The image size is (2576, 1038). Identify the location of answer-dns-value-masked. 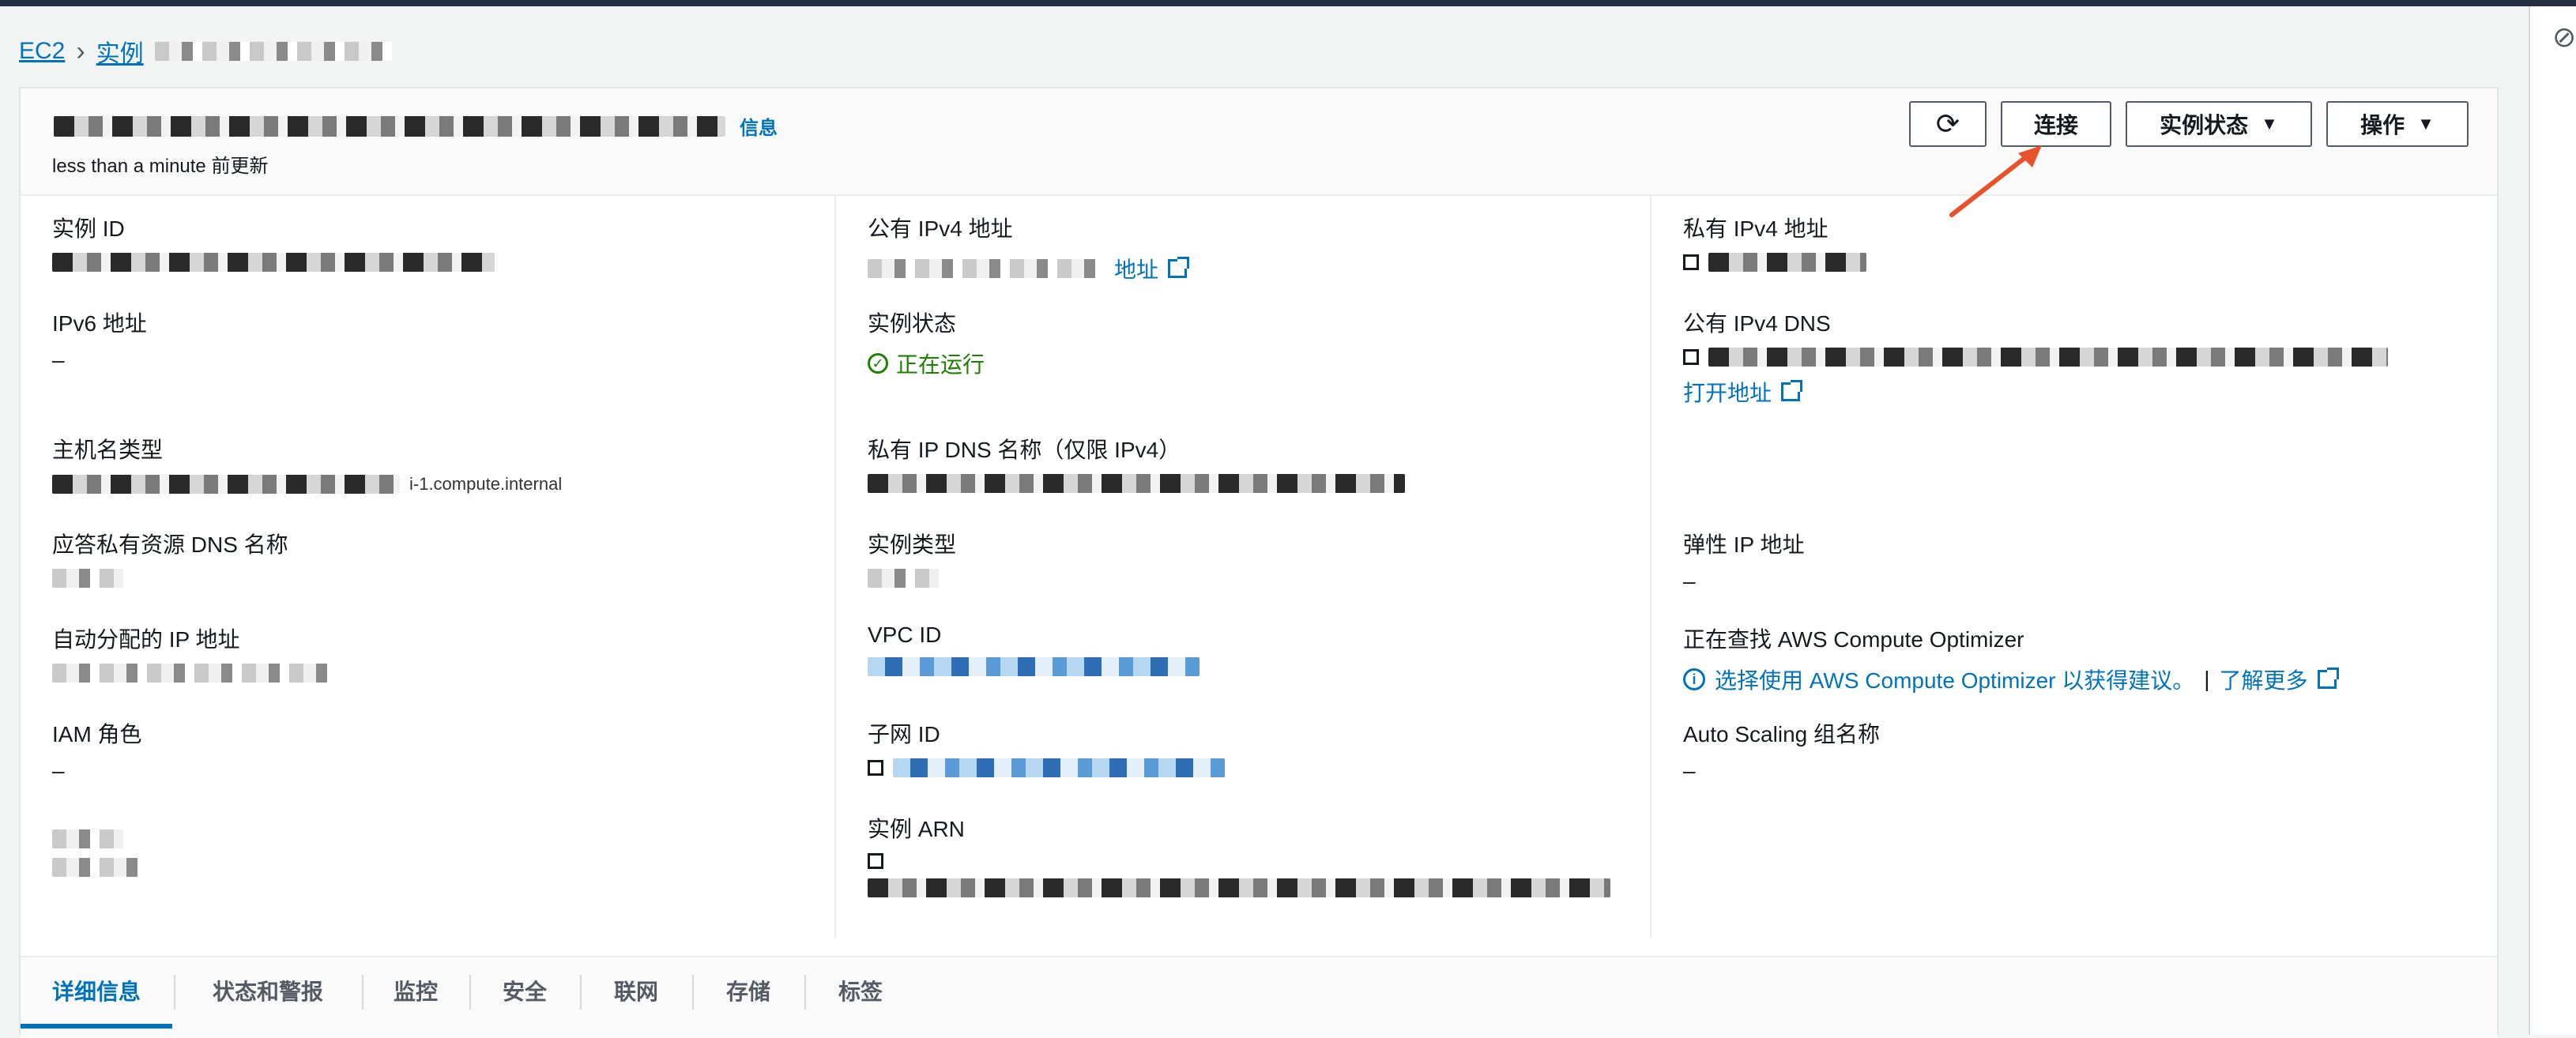
(87, 578).